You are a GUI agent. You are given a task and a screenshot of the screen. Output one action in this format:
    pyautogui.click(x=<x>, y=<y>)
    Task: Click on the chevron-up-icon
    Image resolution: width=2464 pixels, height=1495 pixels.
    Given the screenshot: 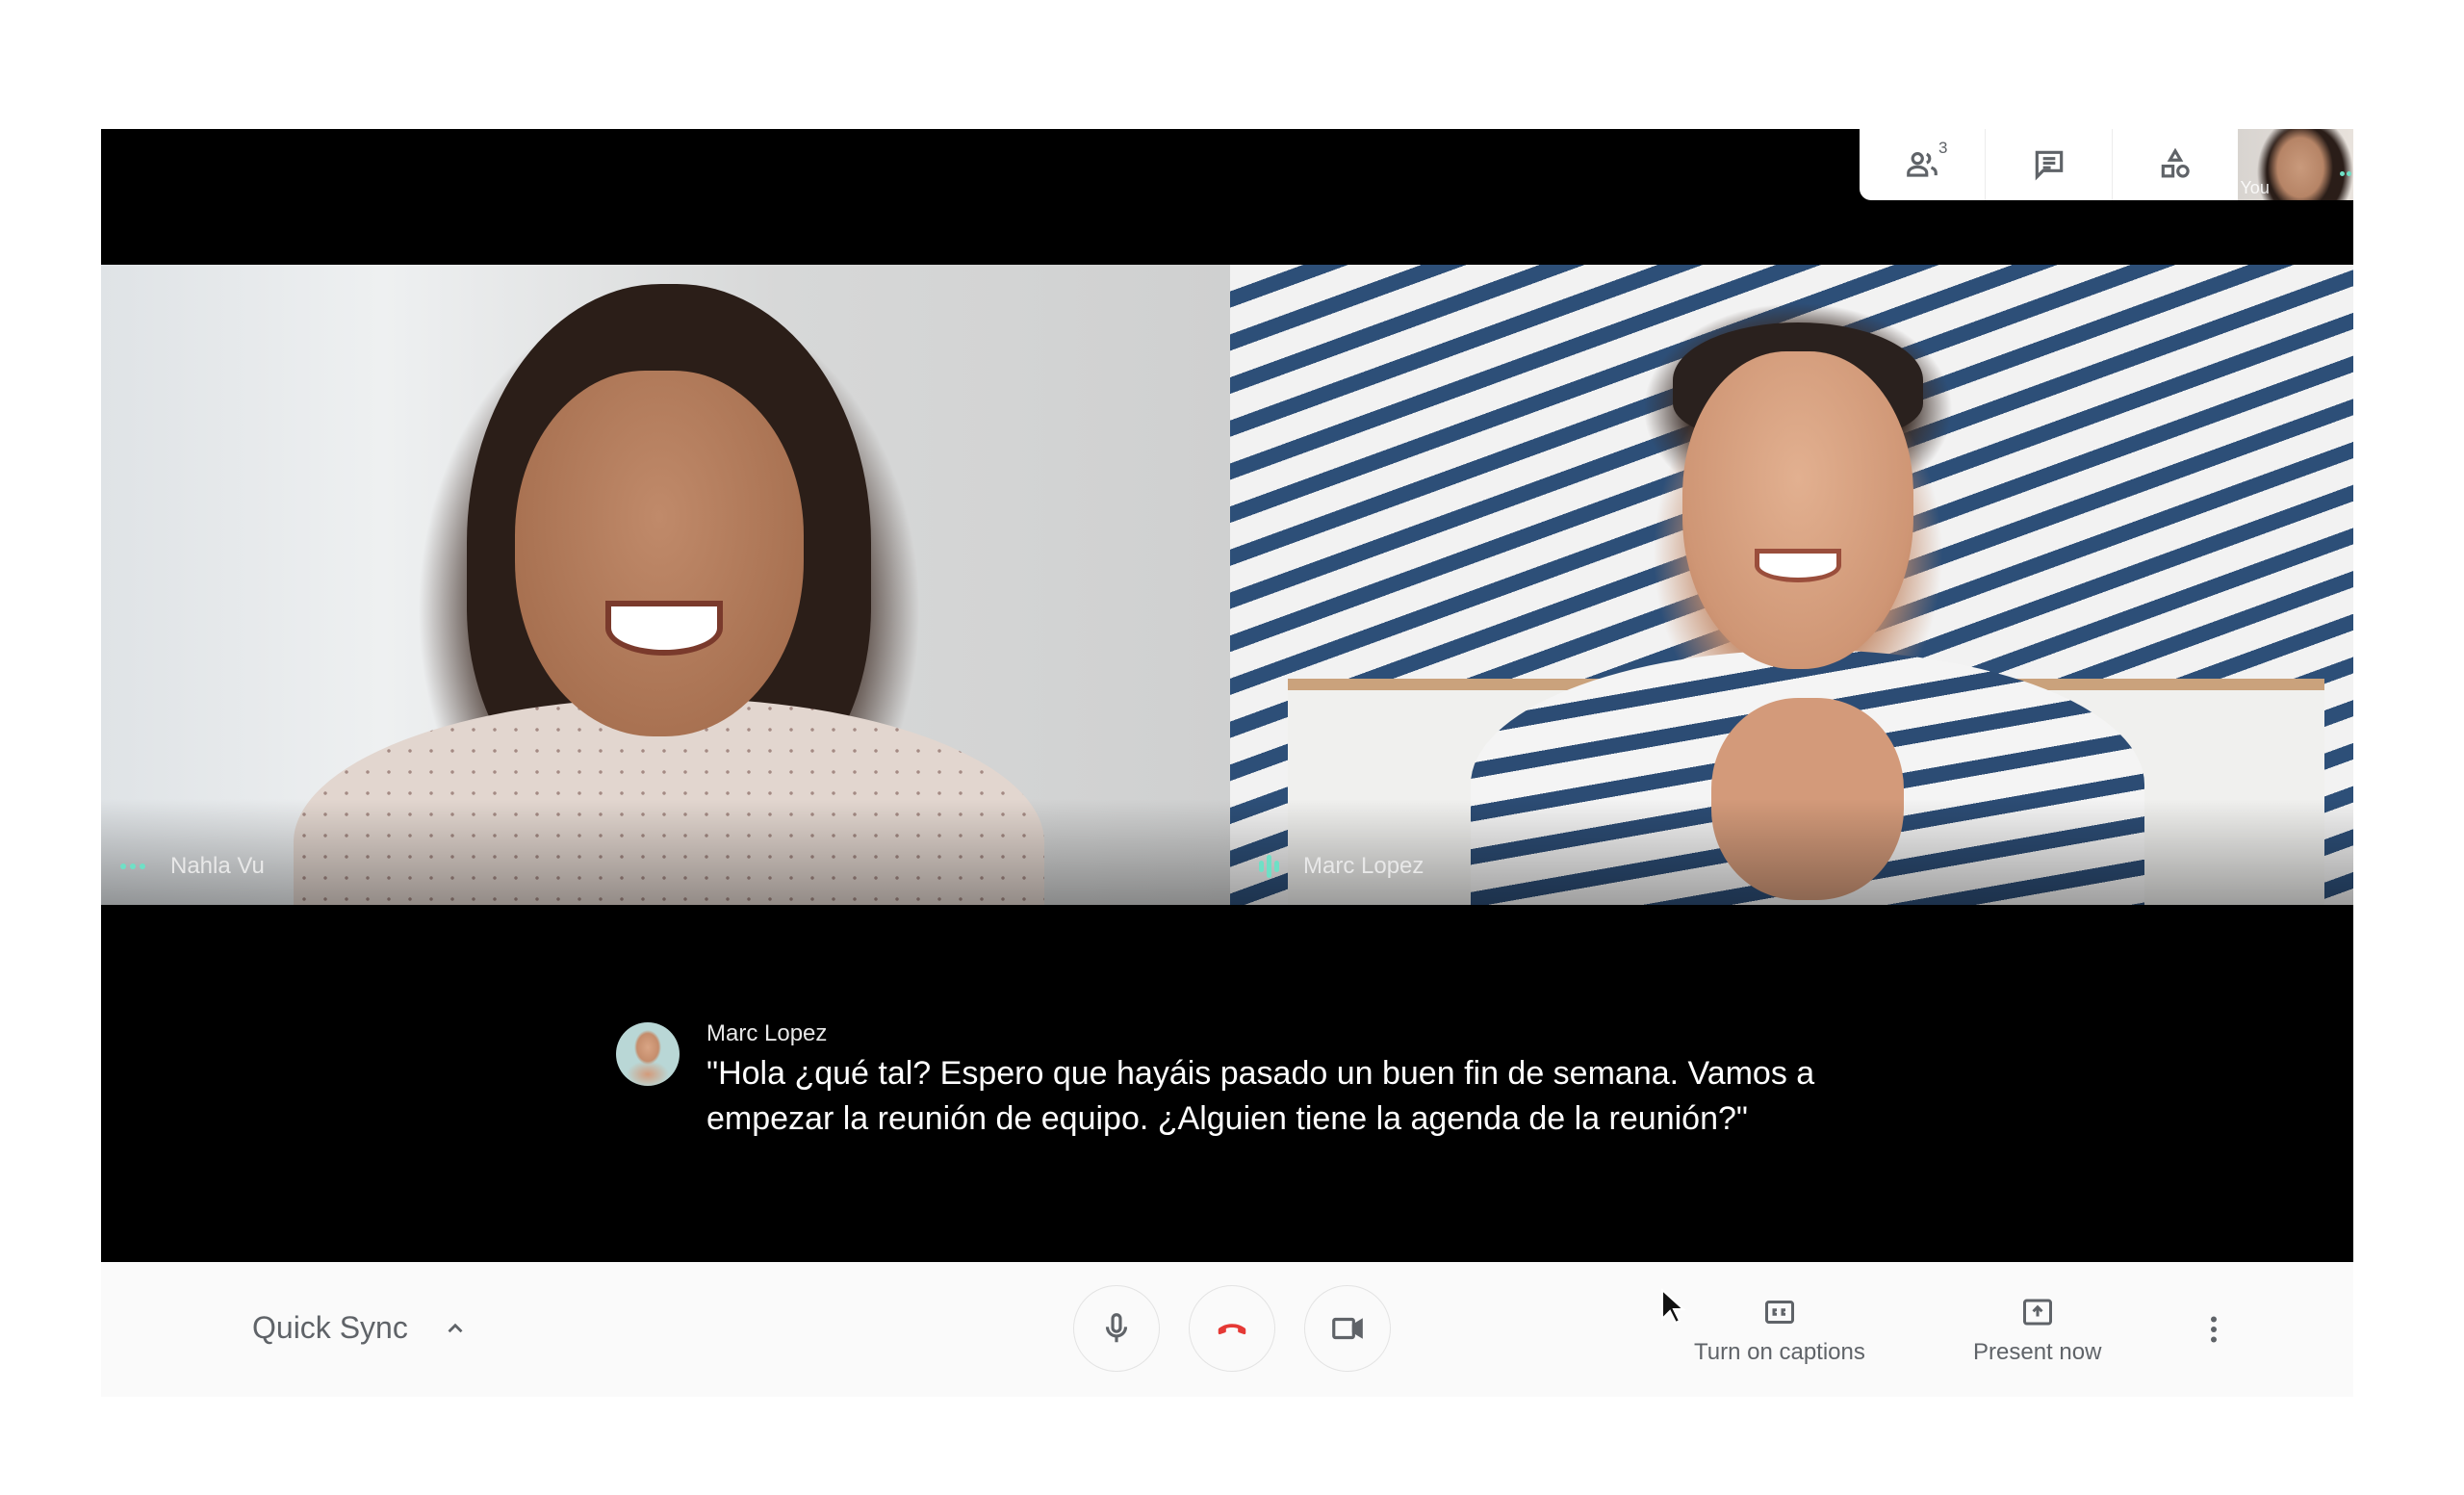 What is the action you would take?
    pyautogui.click(x=455, y=1327)
    